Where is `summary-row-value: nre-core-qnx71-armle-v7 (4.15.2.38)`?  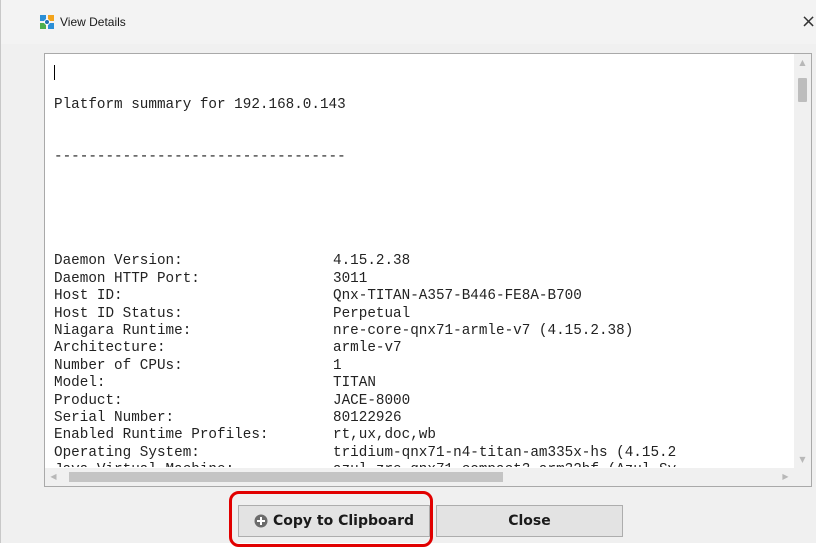
summary-row-value: nre-core-qnx71-armle-v7 (4.15.2.38) is located at coordinates (483, 330).